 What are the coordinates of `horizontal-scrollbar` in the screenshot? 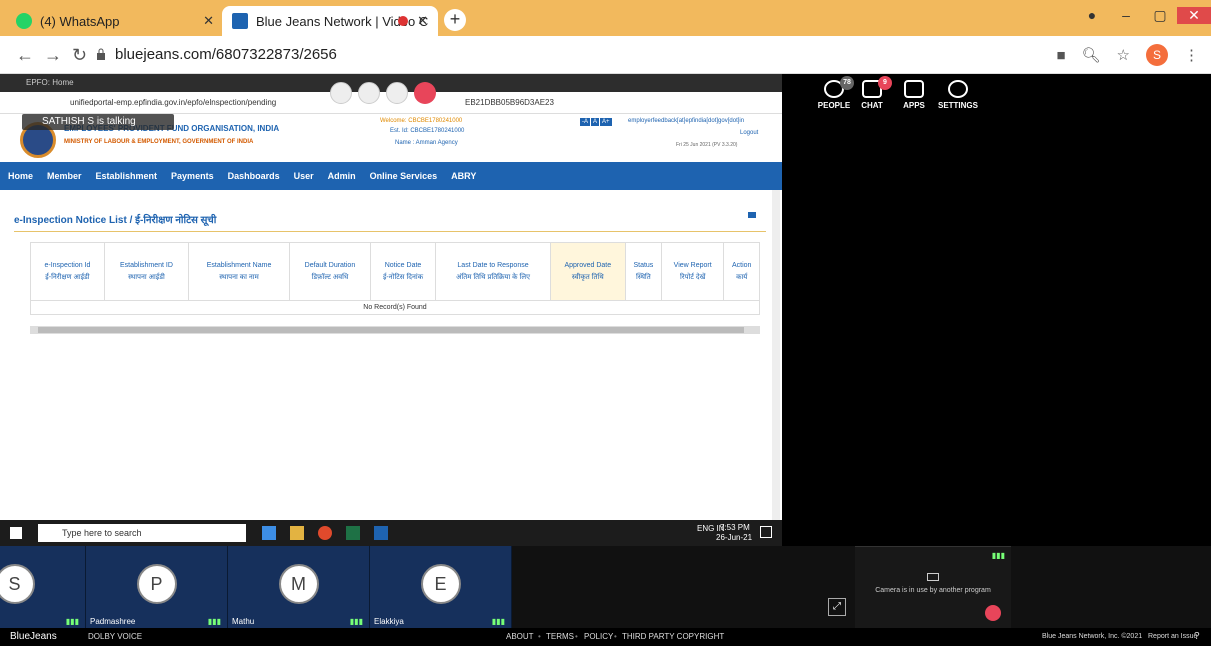 It's located at (395, 330).